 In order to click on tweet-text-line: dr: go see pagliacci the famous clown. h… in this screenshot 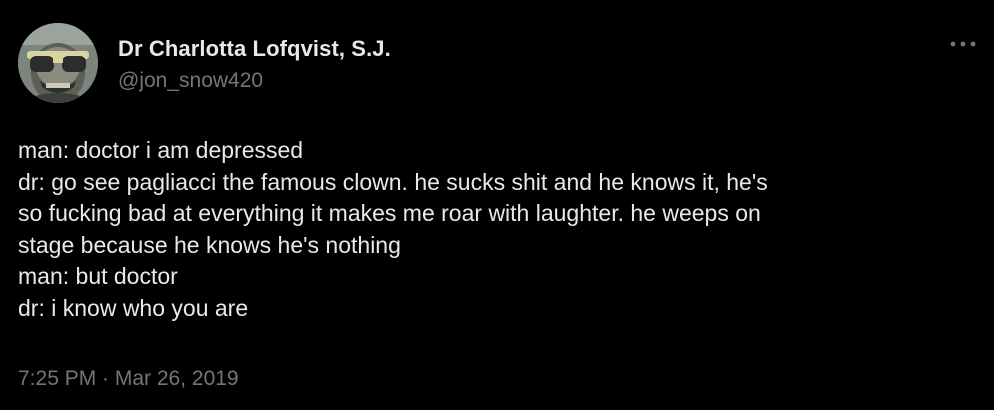, I will do `click(393, 181)`.